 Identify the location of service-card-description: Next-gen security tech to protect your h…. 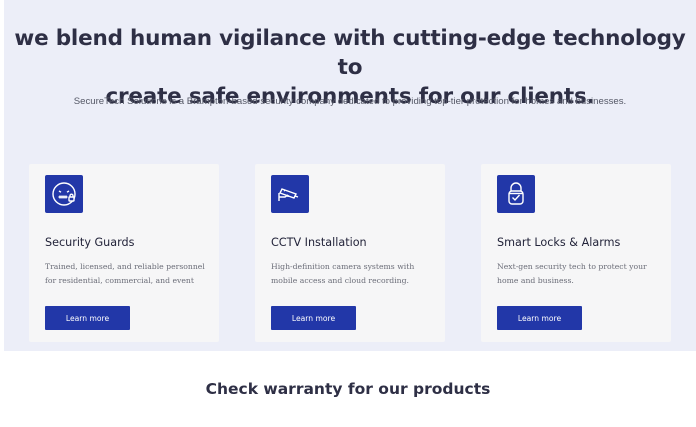
(581, 273).